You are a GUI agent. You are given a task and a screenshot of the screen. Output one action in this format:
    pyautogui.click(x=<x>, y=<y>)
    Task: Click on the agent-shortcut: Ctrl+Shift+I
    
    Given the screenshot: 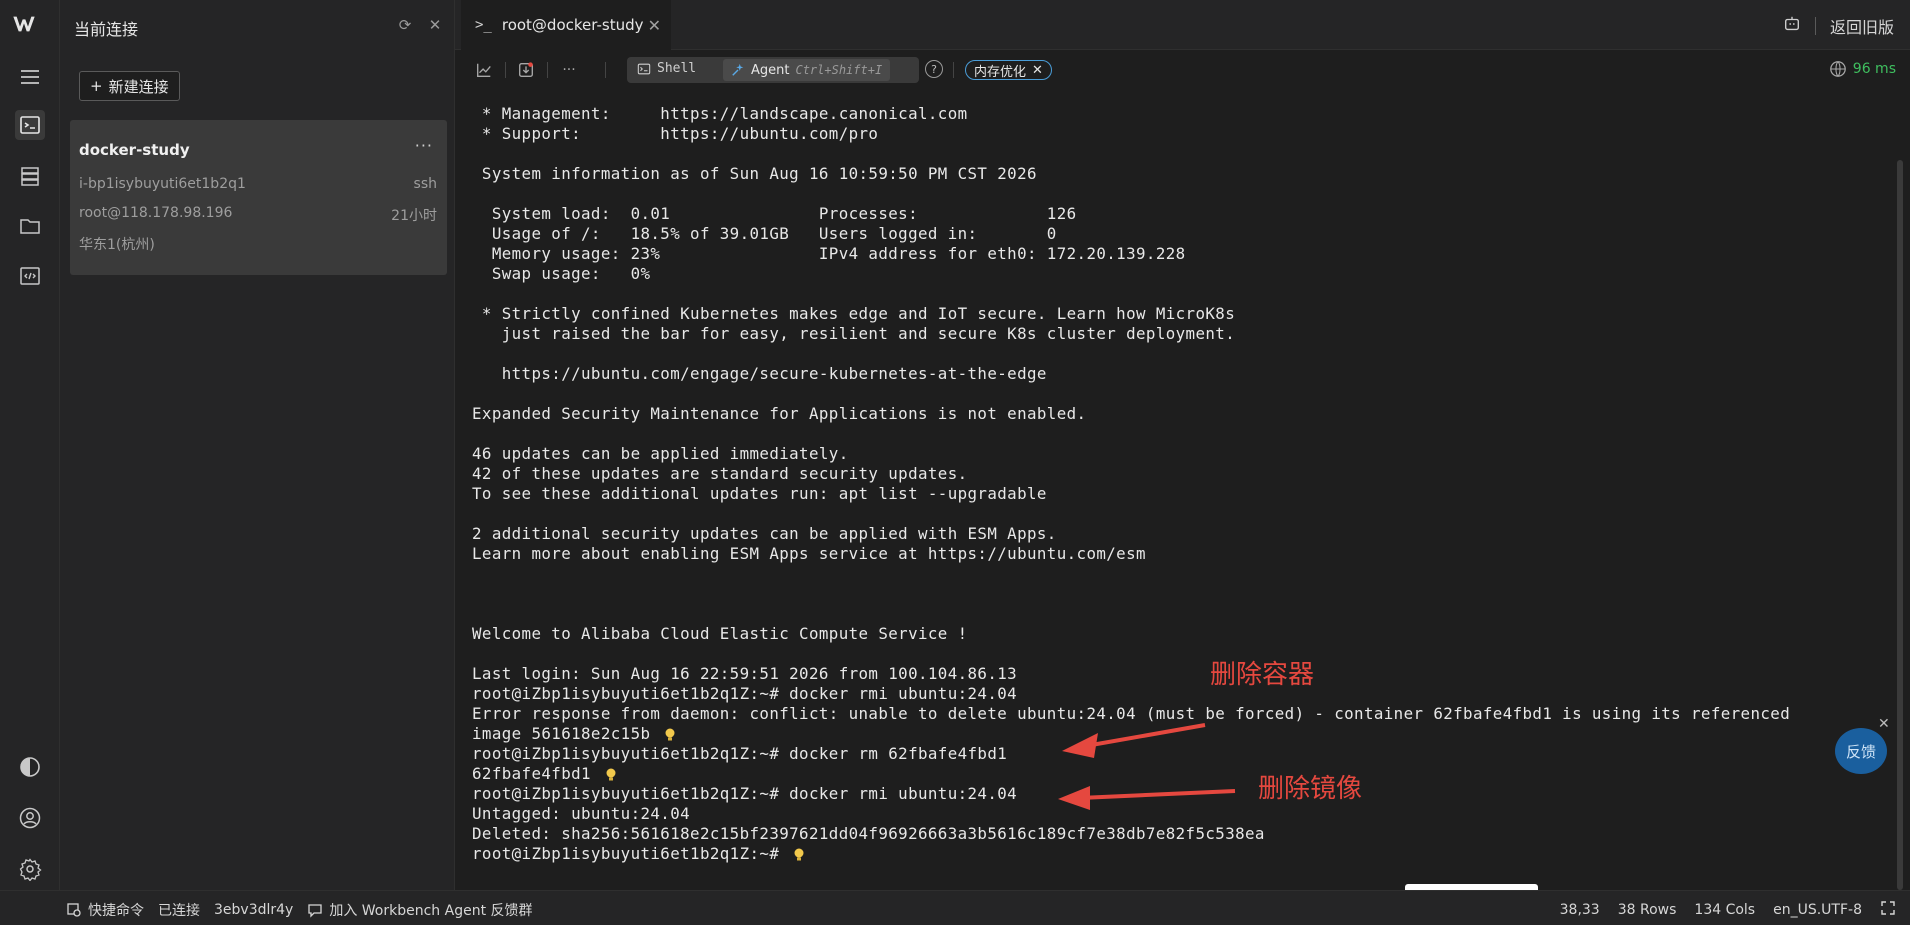 What is the action you would take?
    pyautogui.click(x=839, y=70)
    